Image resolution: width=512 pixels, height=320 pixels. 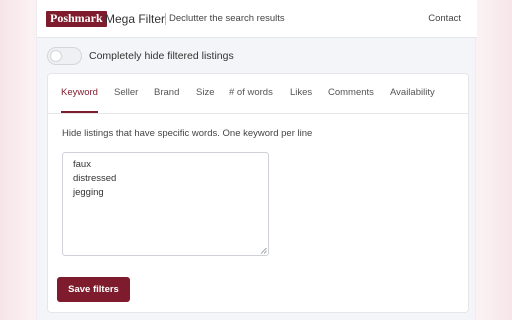 What do you see at coordinates (161, 56) in the screenshot?
I see `hide-filtered-label: Completely hide filtered listings` at bounding box center [161, 56].